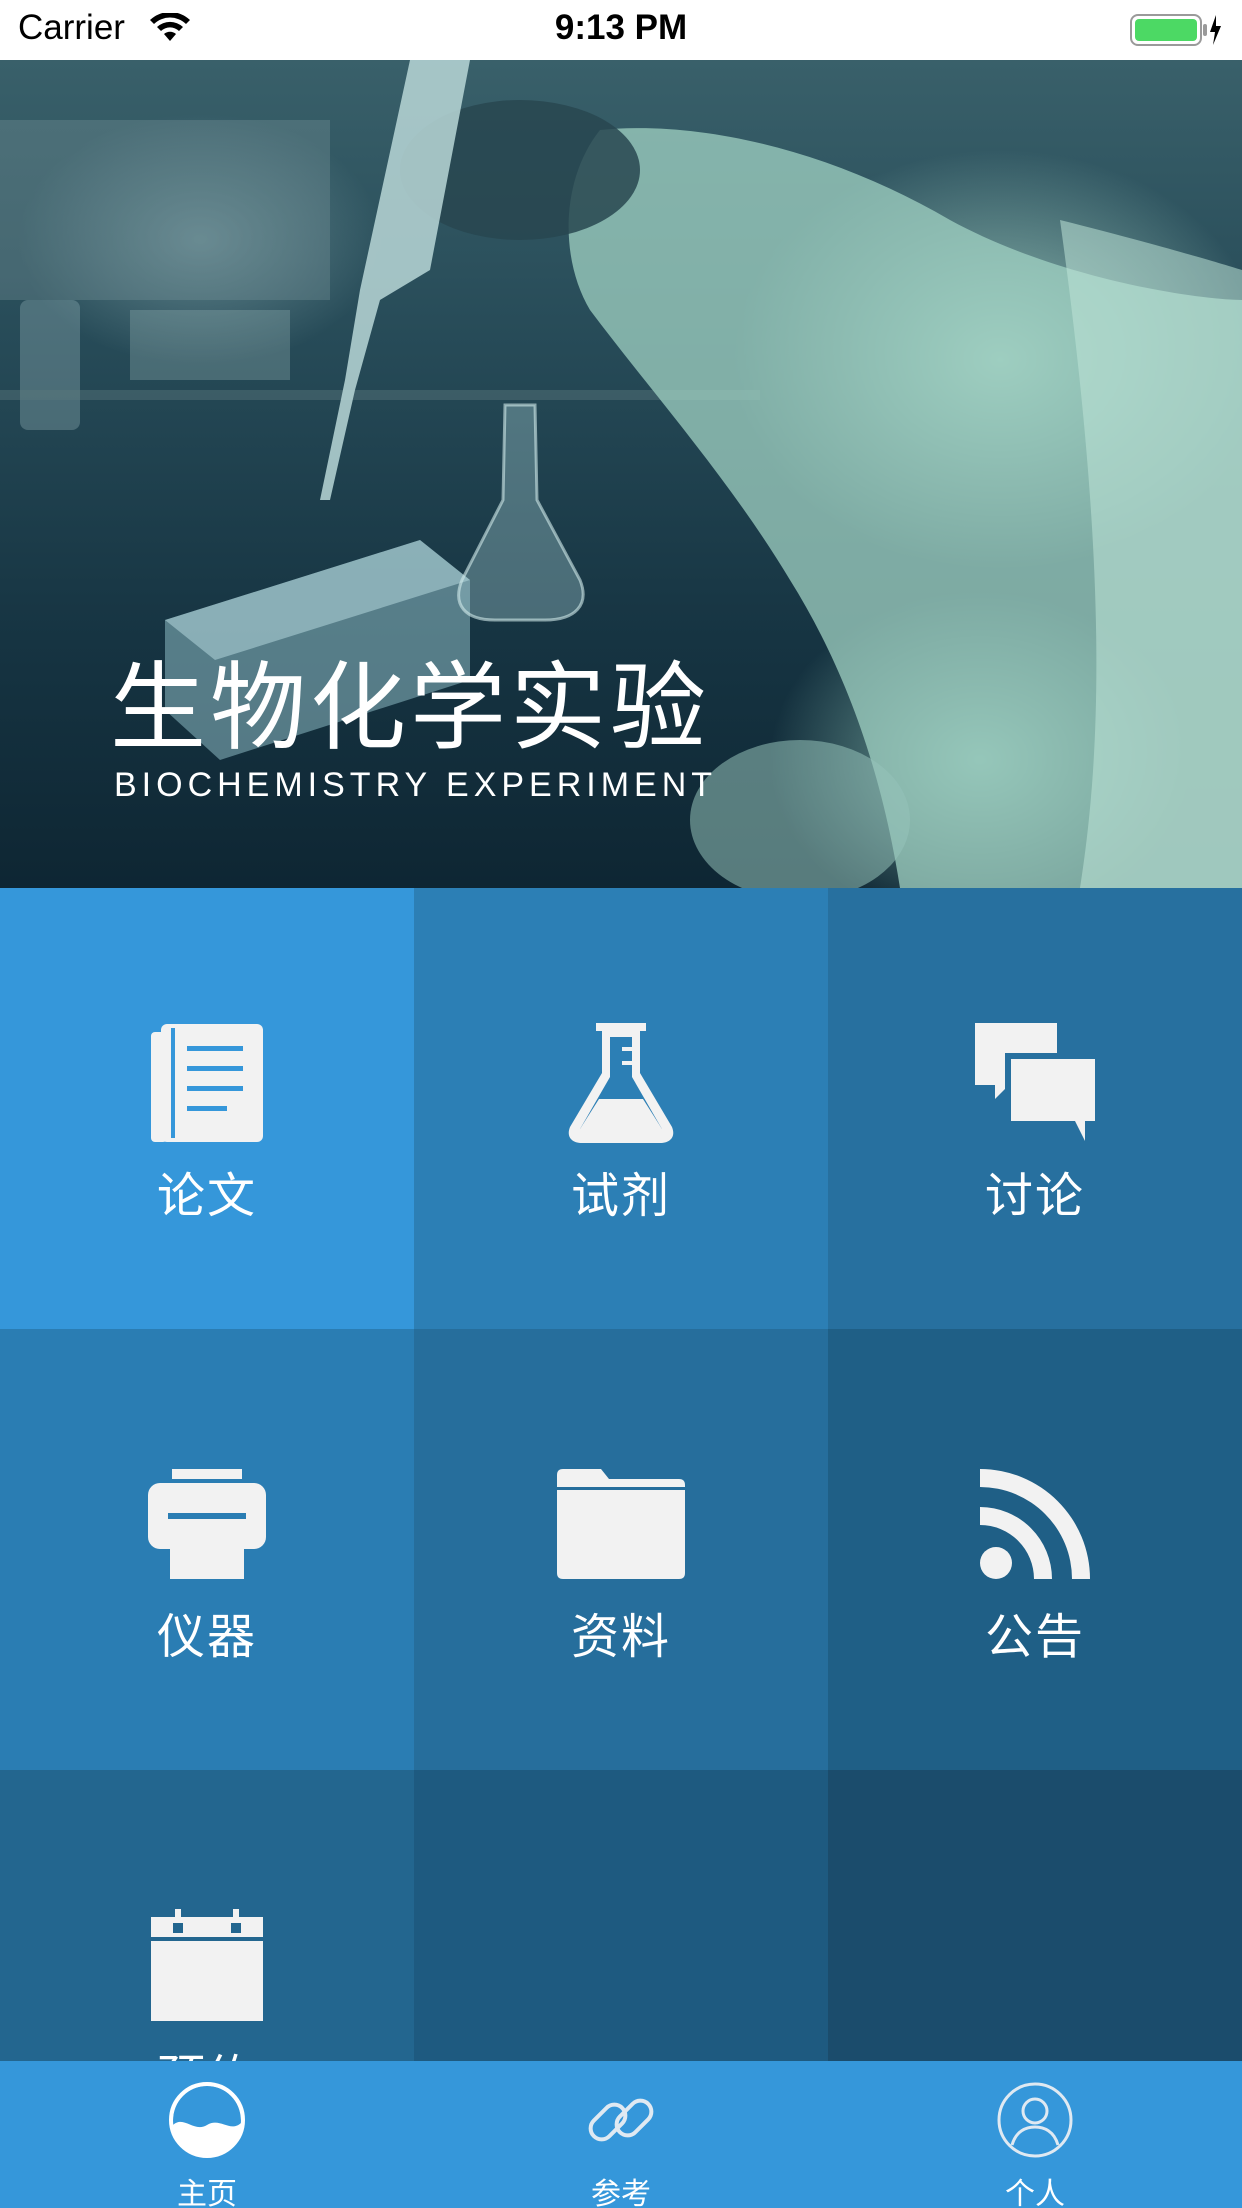 This screenshot has width=1242, height=2208. I want to click on tile-label: 论文, so click(206, 1196).